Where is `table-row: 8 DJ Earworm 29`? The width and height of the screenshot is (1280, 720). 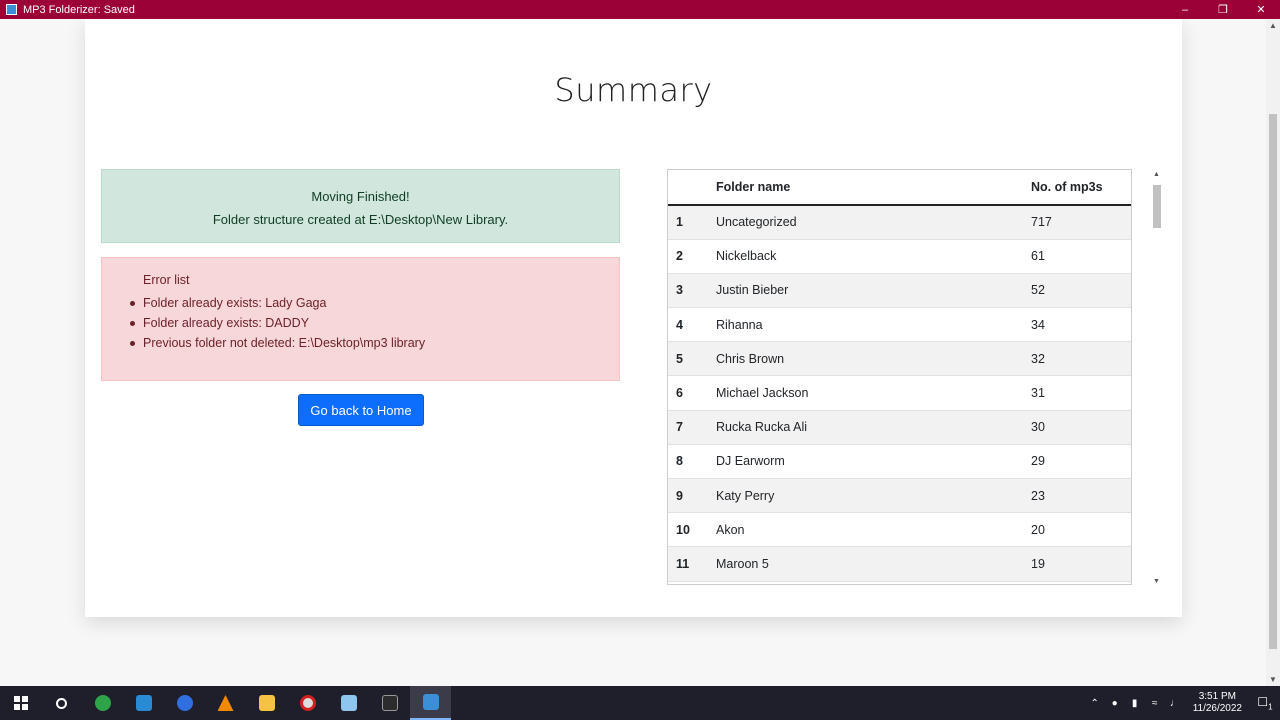
table-row: 8 DJ Earworm 29 is located at coordinates (899, 462).